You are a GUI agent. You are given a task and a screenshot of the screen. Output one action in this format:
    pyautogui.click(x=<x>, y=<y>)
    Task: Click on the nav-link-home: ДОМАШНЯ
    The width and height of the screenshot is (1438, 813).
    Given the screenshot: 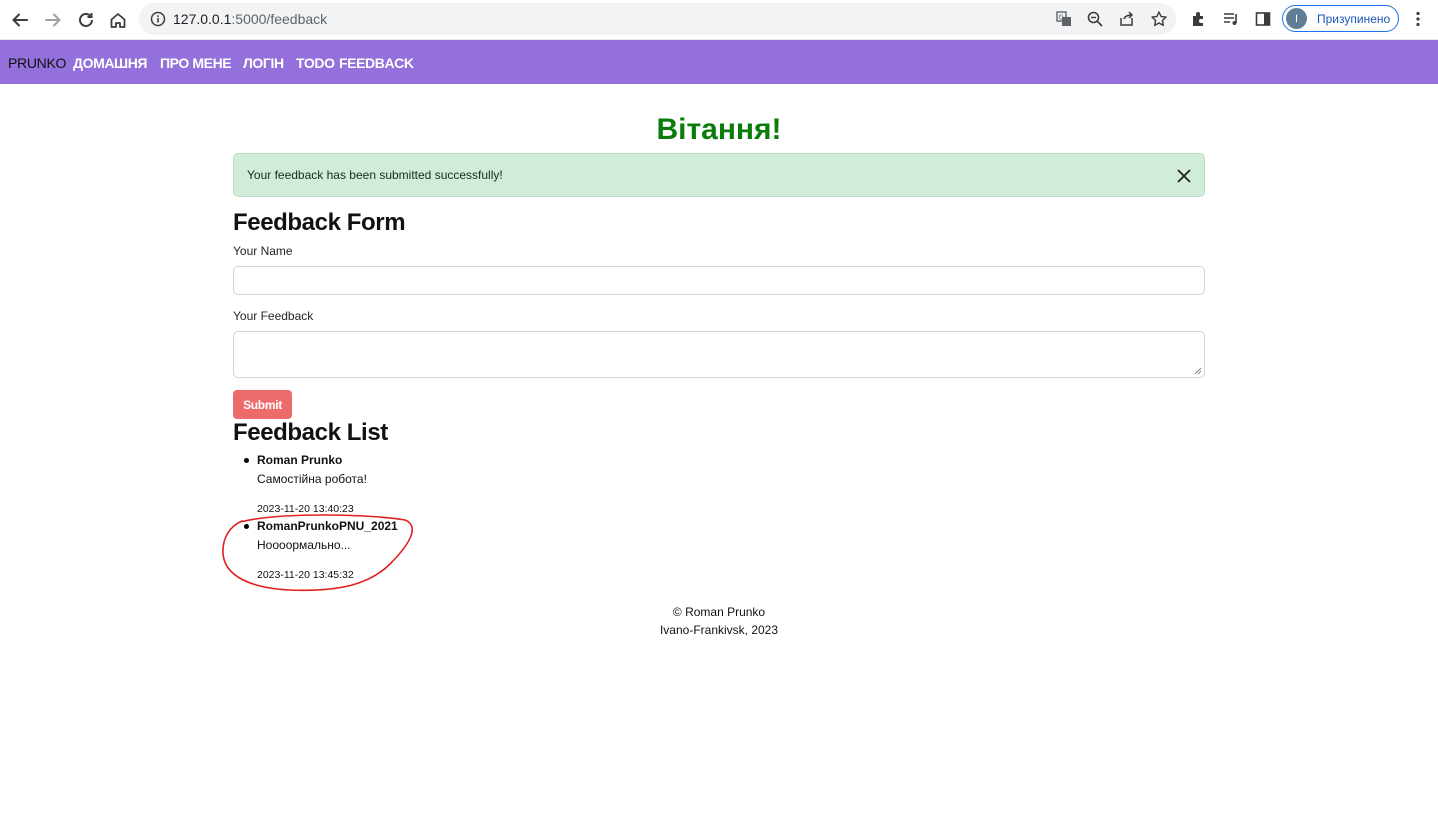 What is the action you would take?
    pyautogui.click(x=110, y=63)
    